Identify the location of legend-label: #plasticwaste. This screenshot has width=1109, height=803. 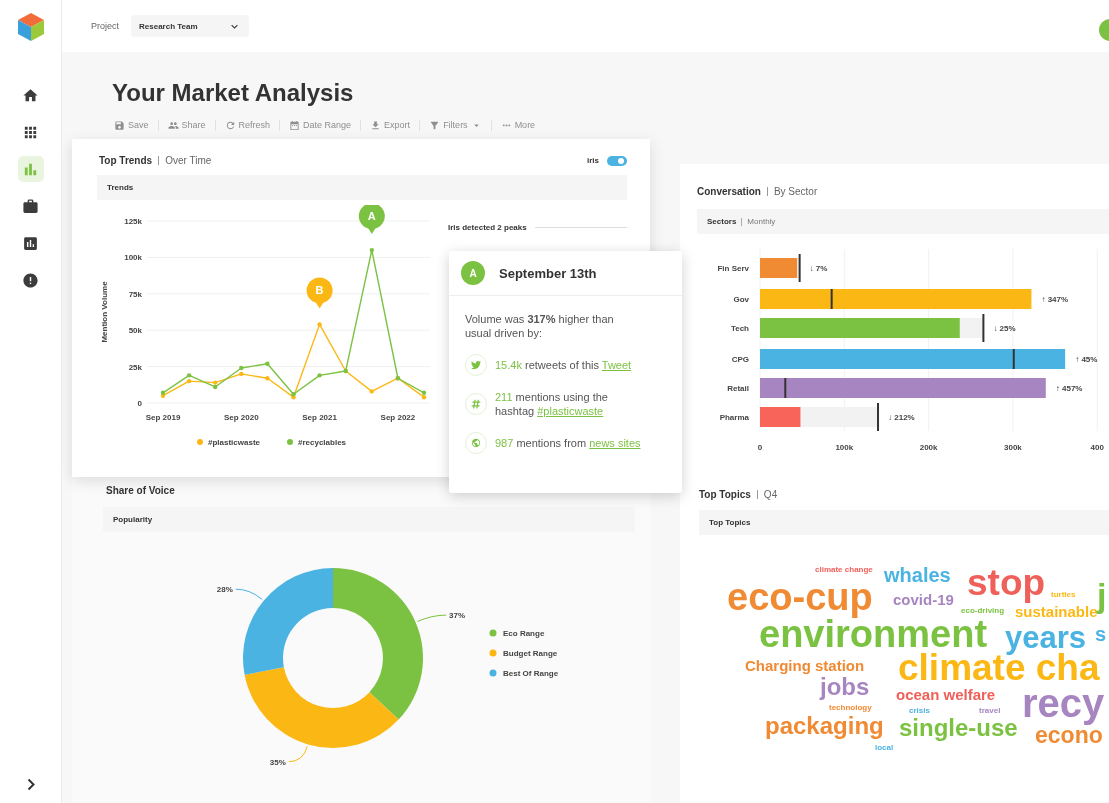
(234, 442).